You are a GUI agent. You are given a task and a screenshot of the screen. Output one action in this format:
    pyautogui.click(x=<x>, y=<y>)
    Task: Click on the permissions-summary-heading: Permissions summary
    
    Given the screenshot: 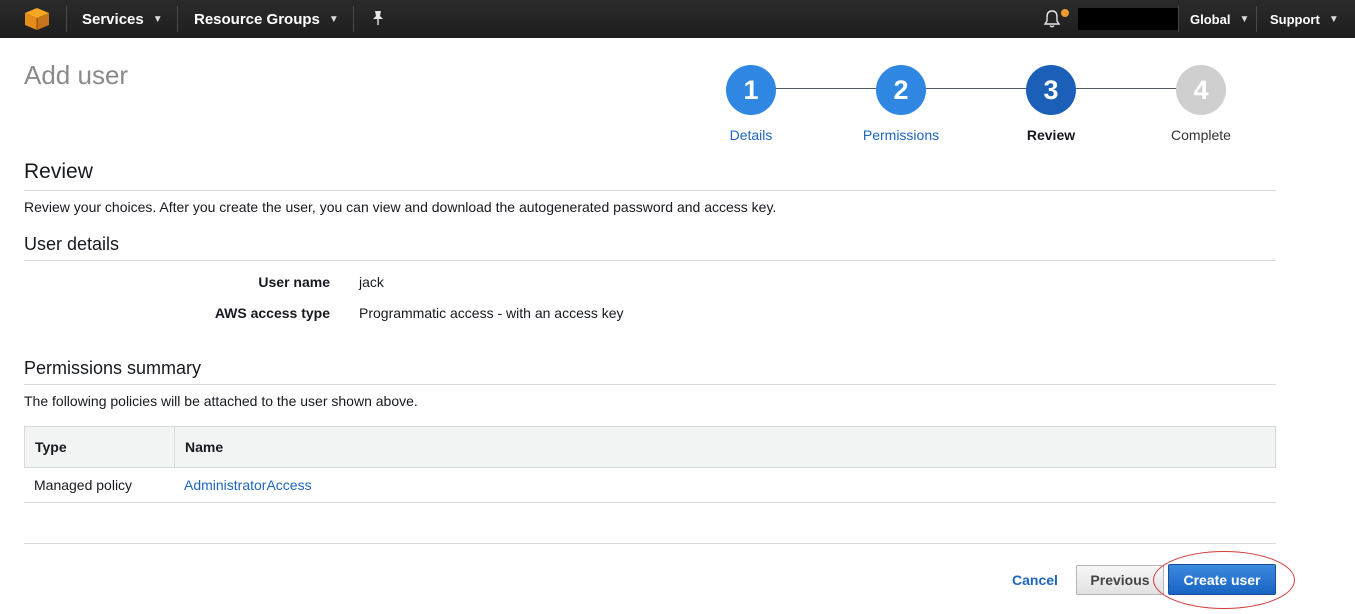 What is the action you would take?
    pyautogui.click(x=113, y=368)
    